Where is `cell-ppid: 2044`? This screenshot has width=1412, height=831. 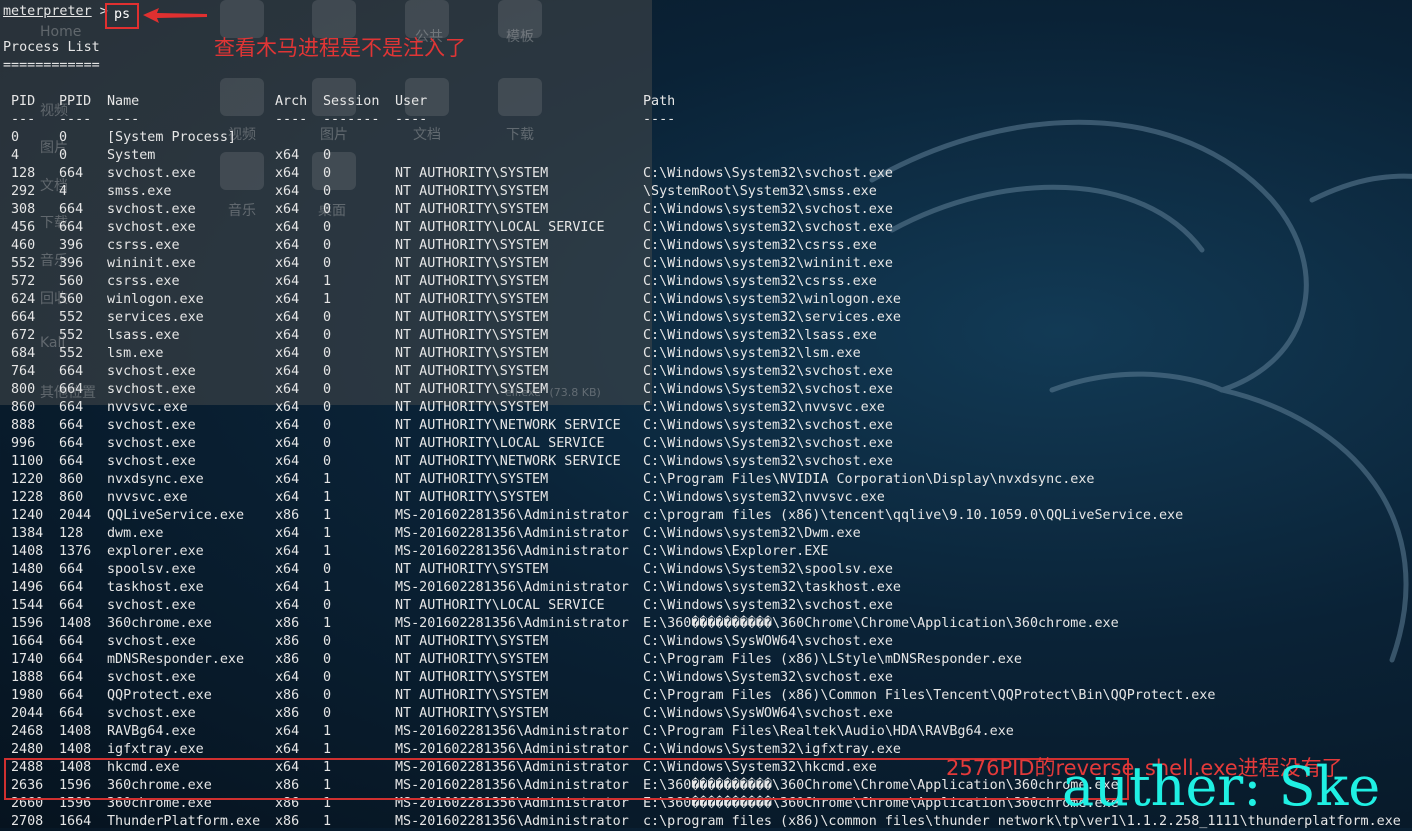 cell-ppid: 2044 is located at coordinates (75, 515).